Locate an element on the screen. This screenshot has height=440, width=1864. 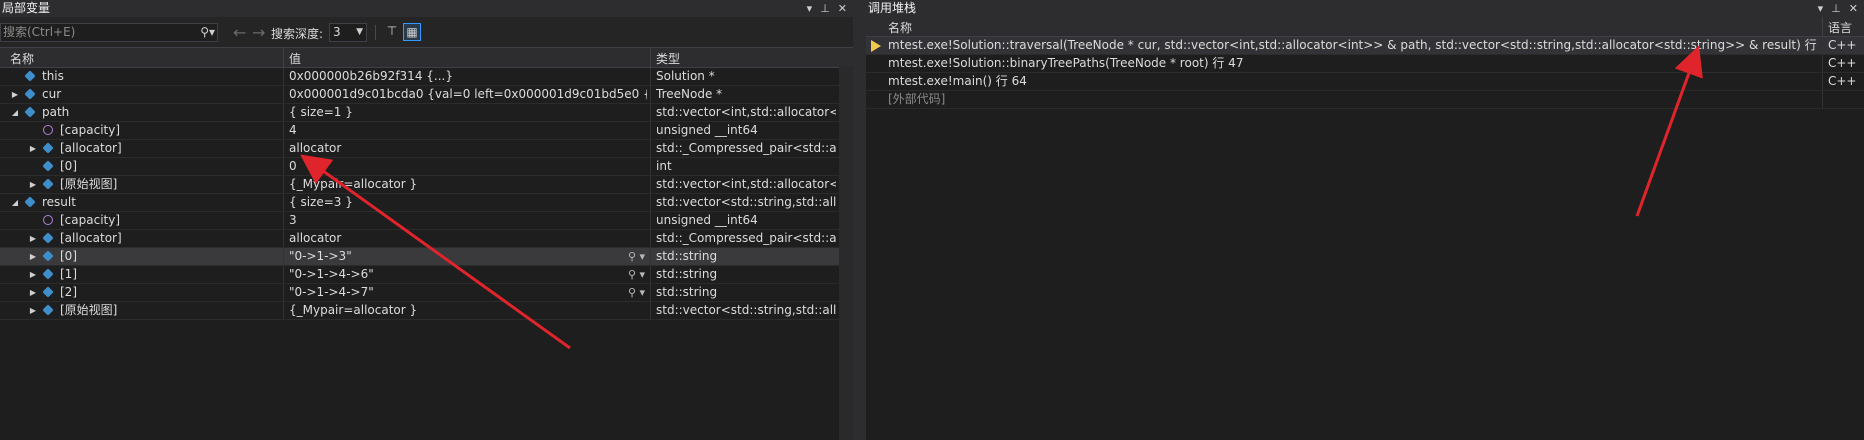
forward-arrow-icon: → is located at coordinates (258, 32).